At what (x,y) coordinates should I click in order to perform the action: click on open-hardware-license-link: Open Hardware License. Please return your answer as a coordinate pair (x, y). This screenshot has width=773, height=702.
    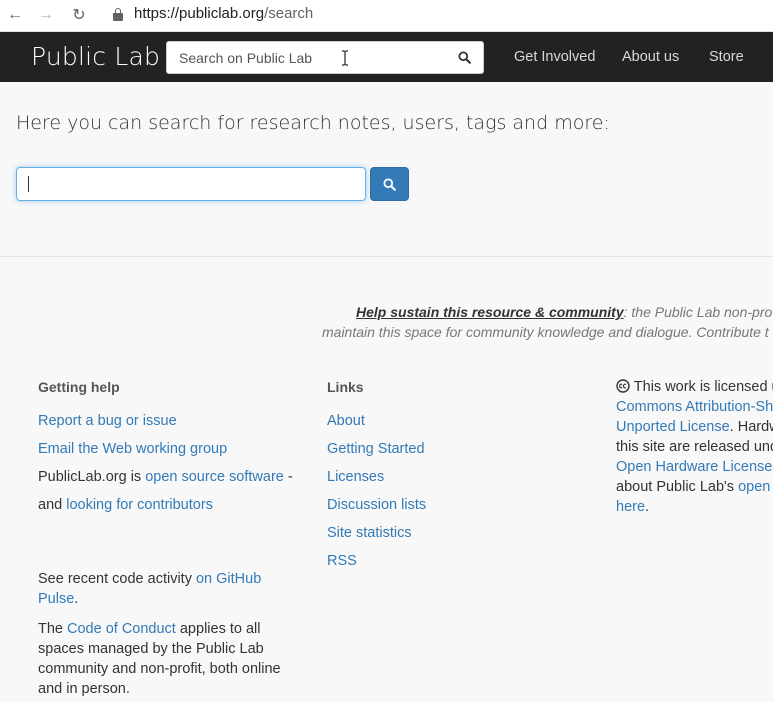
    Looking at the image, I should click on (694, 467).